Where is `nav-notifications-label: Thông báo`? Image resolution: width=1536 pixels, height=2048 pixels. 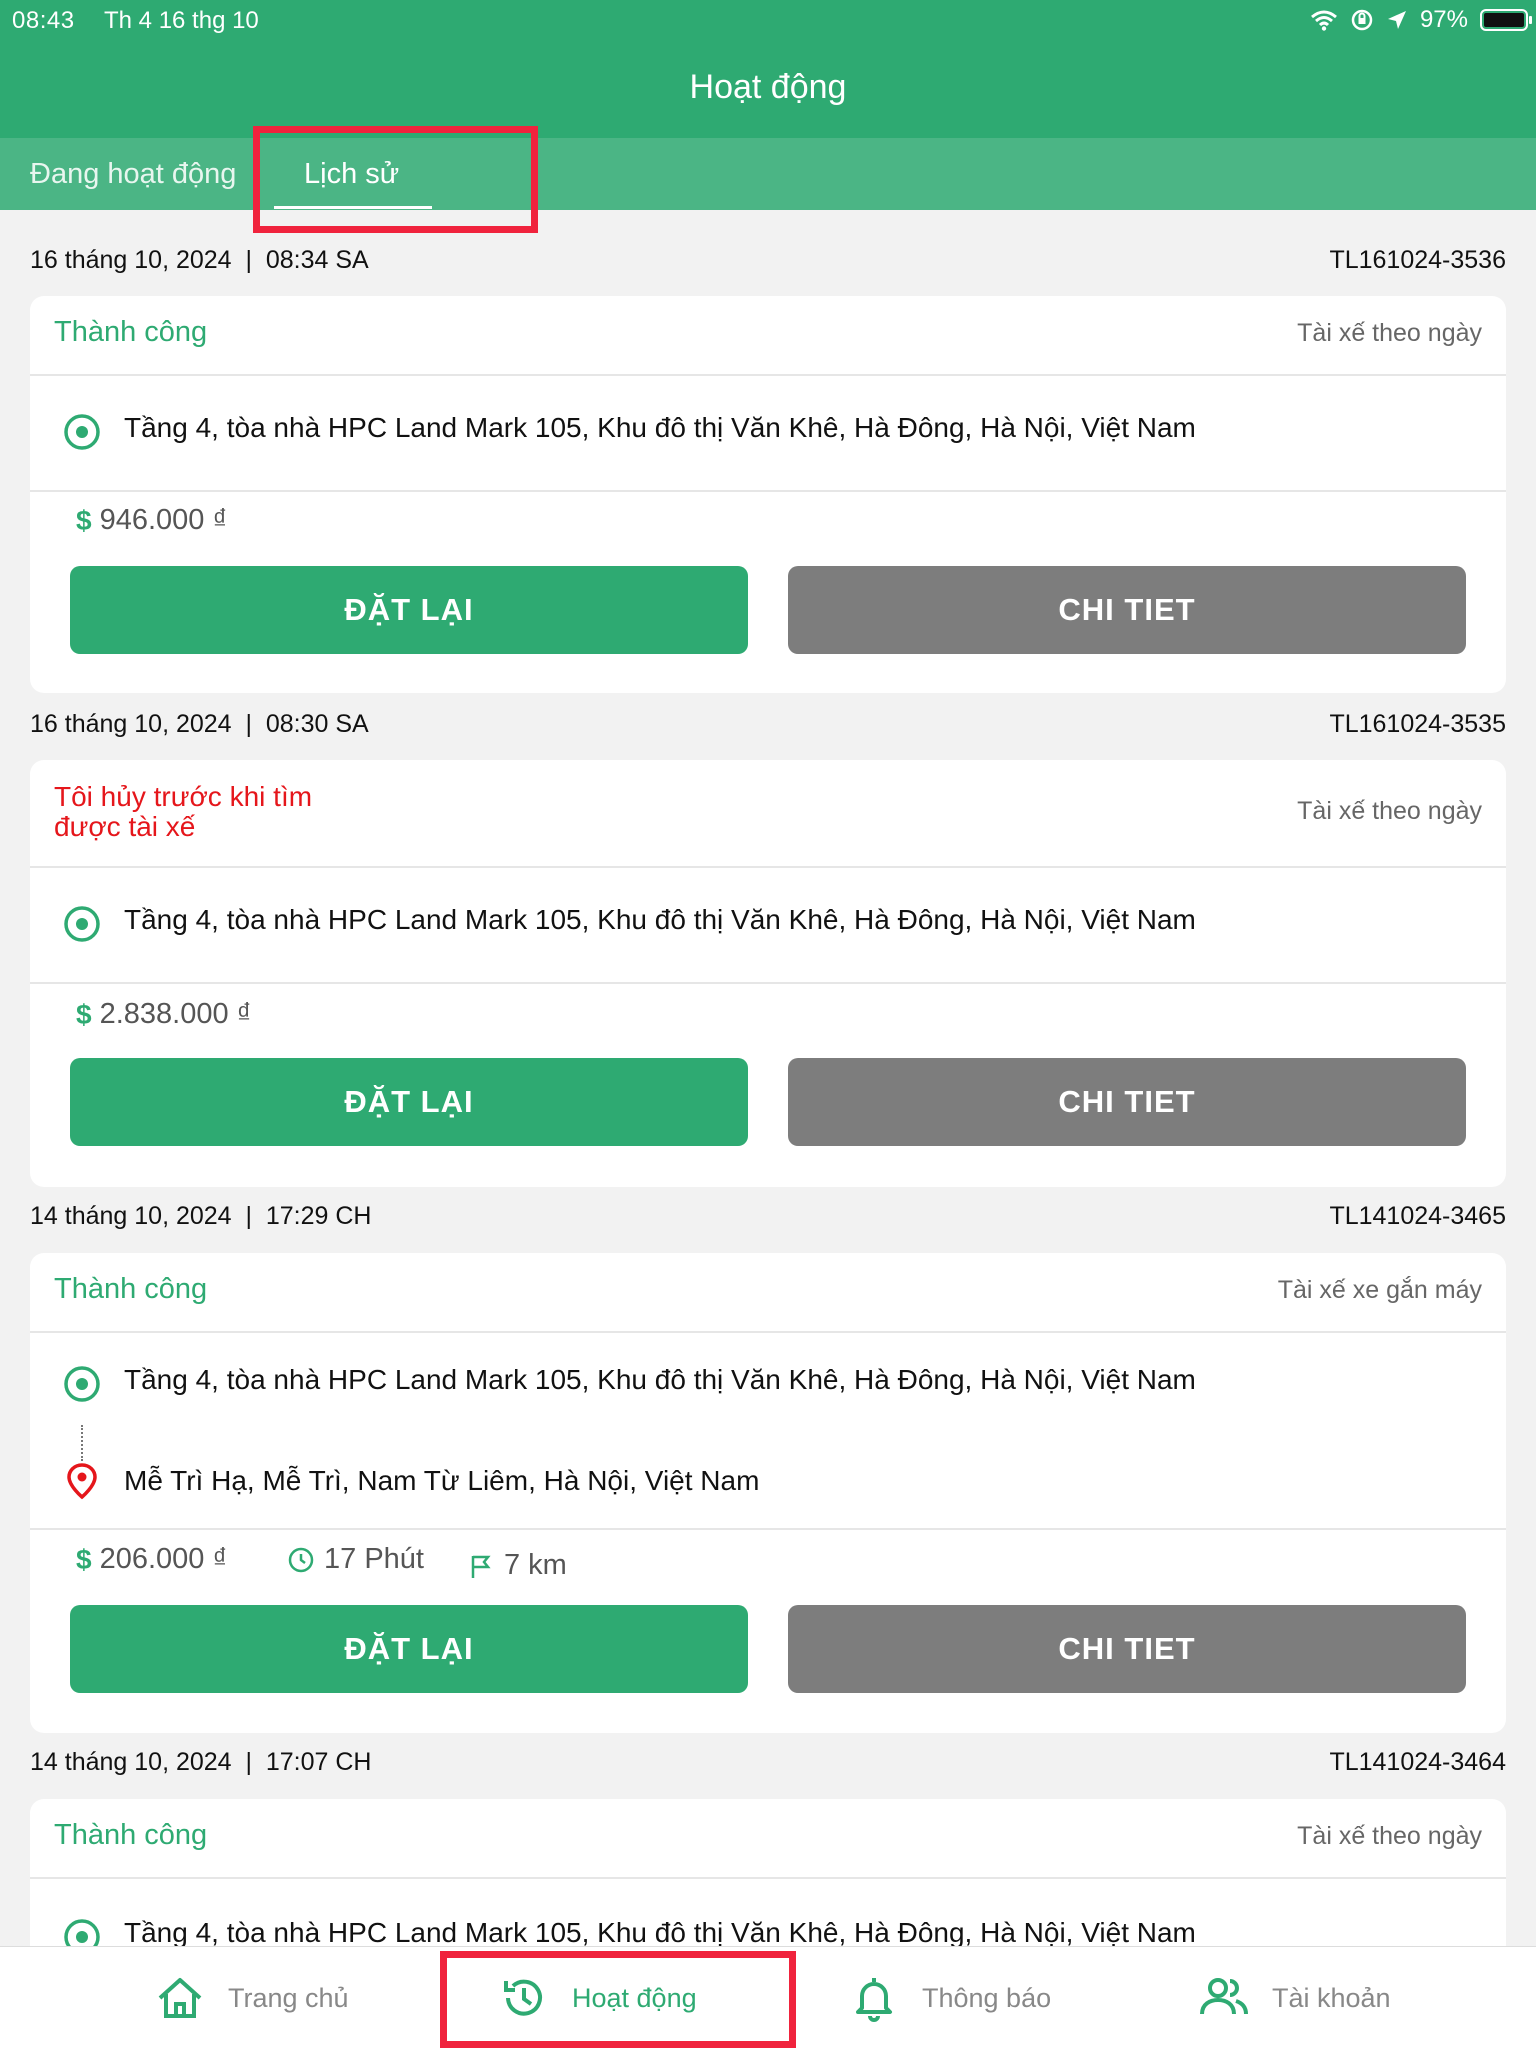 nav-notifications-label: Thông báo is located at coordinates (987, 1997).